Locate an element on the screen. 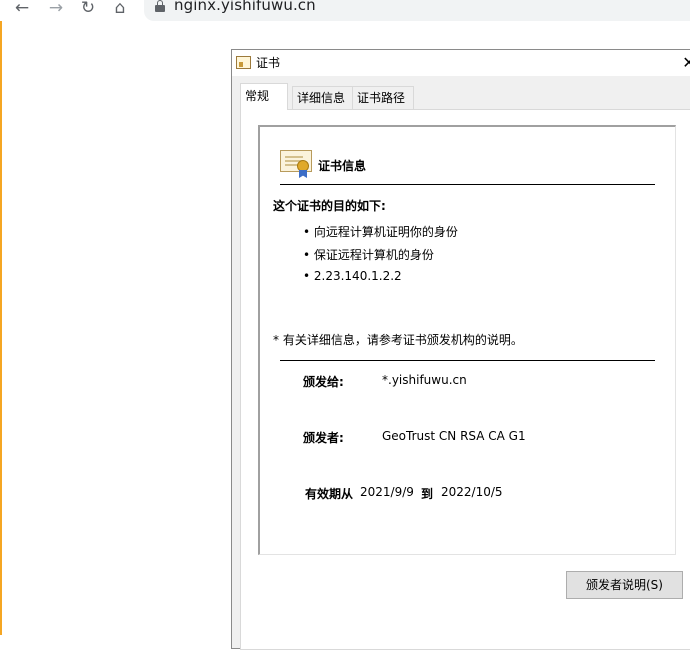 The image size is (690, 650). dialog-titlebar: 证书 ✕ is located at coordinates (461, 63).